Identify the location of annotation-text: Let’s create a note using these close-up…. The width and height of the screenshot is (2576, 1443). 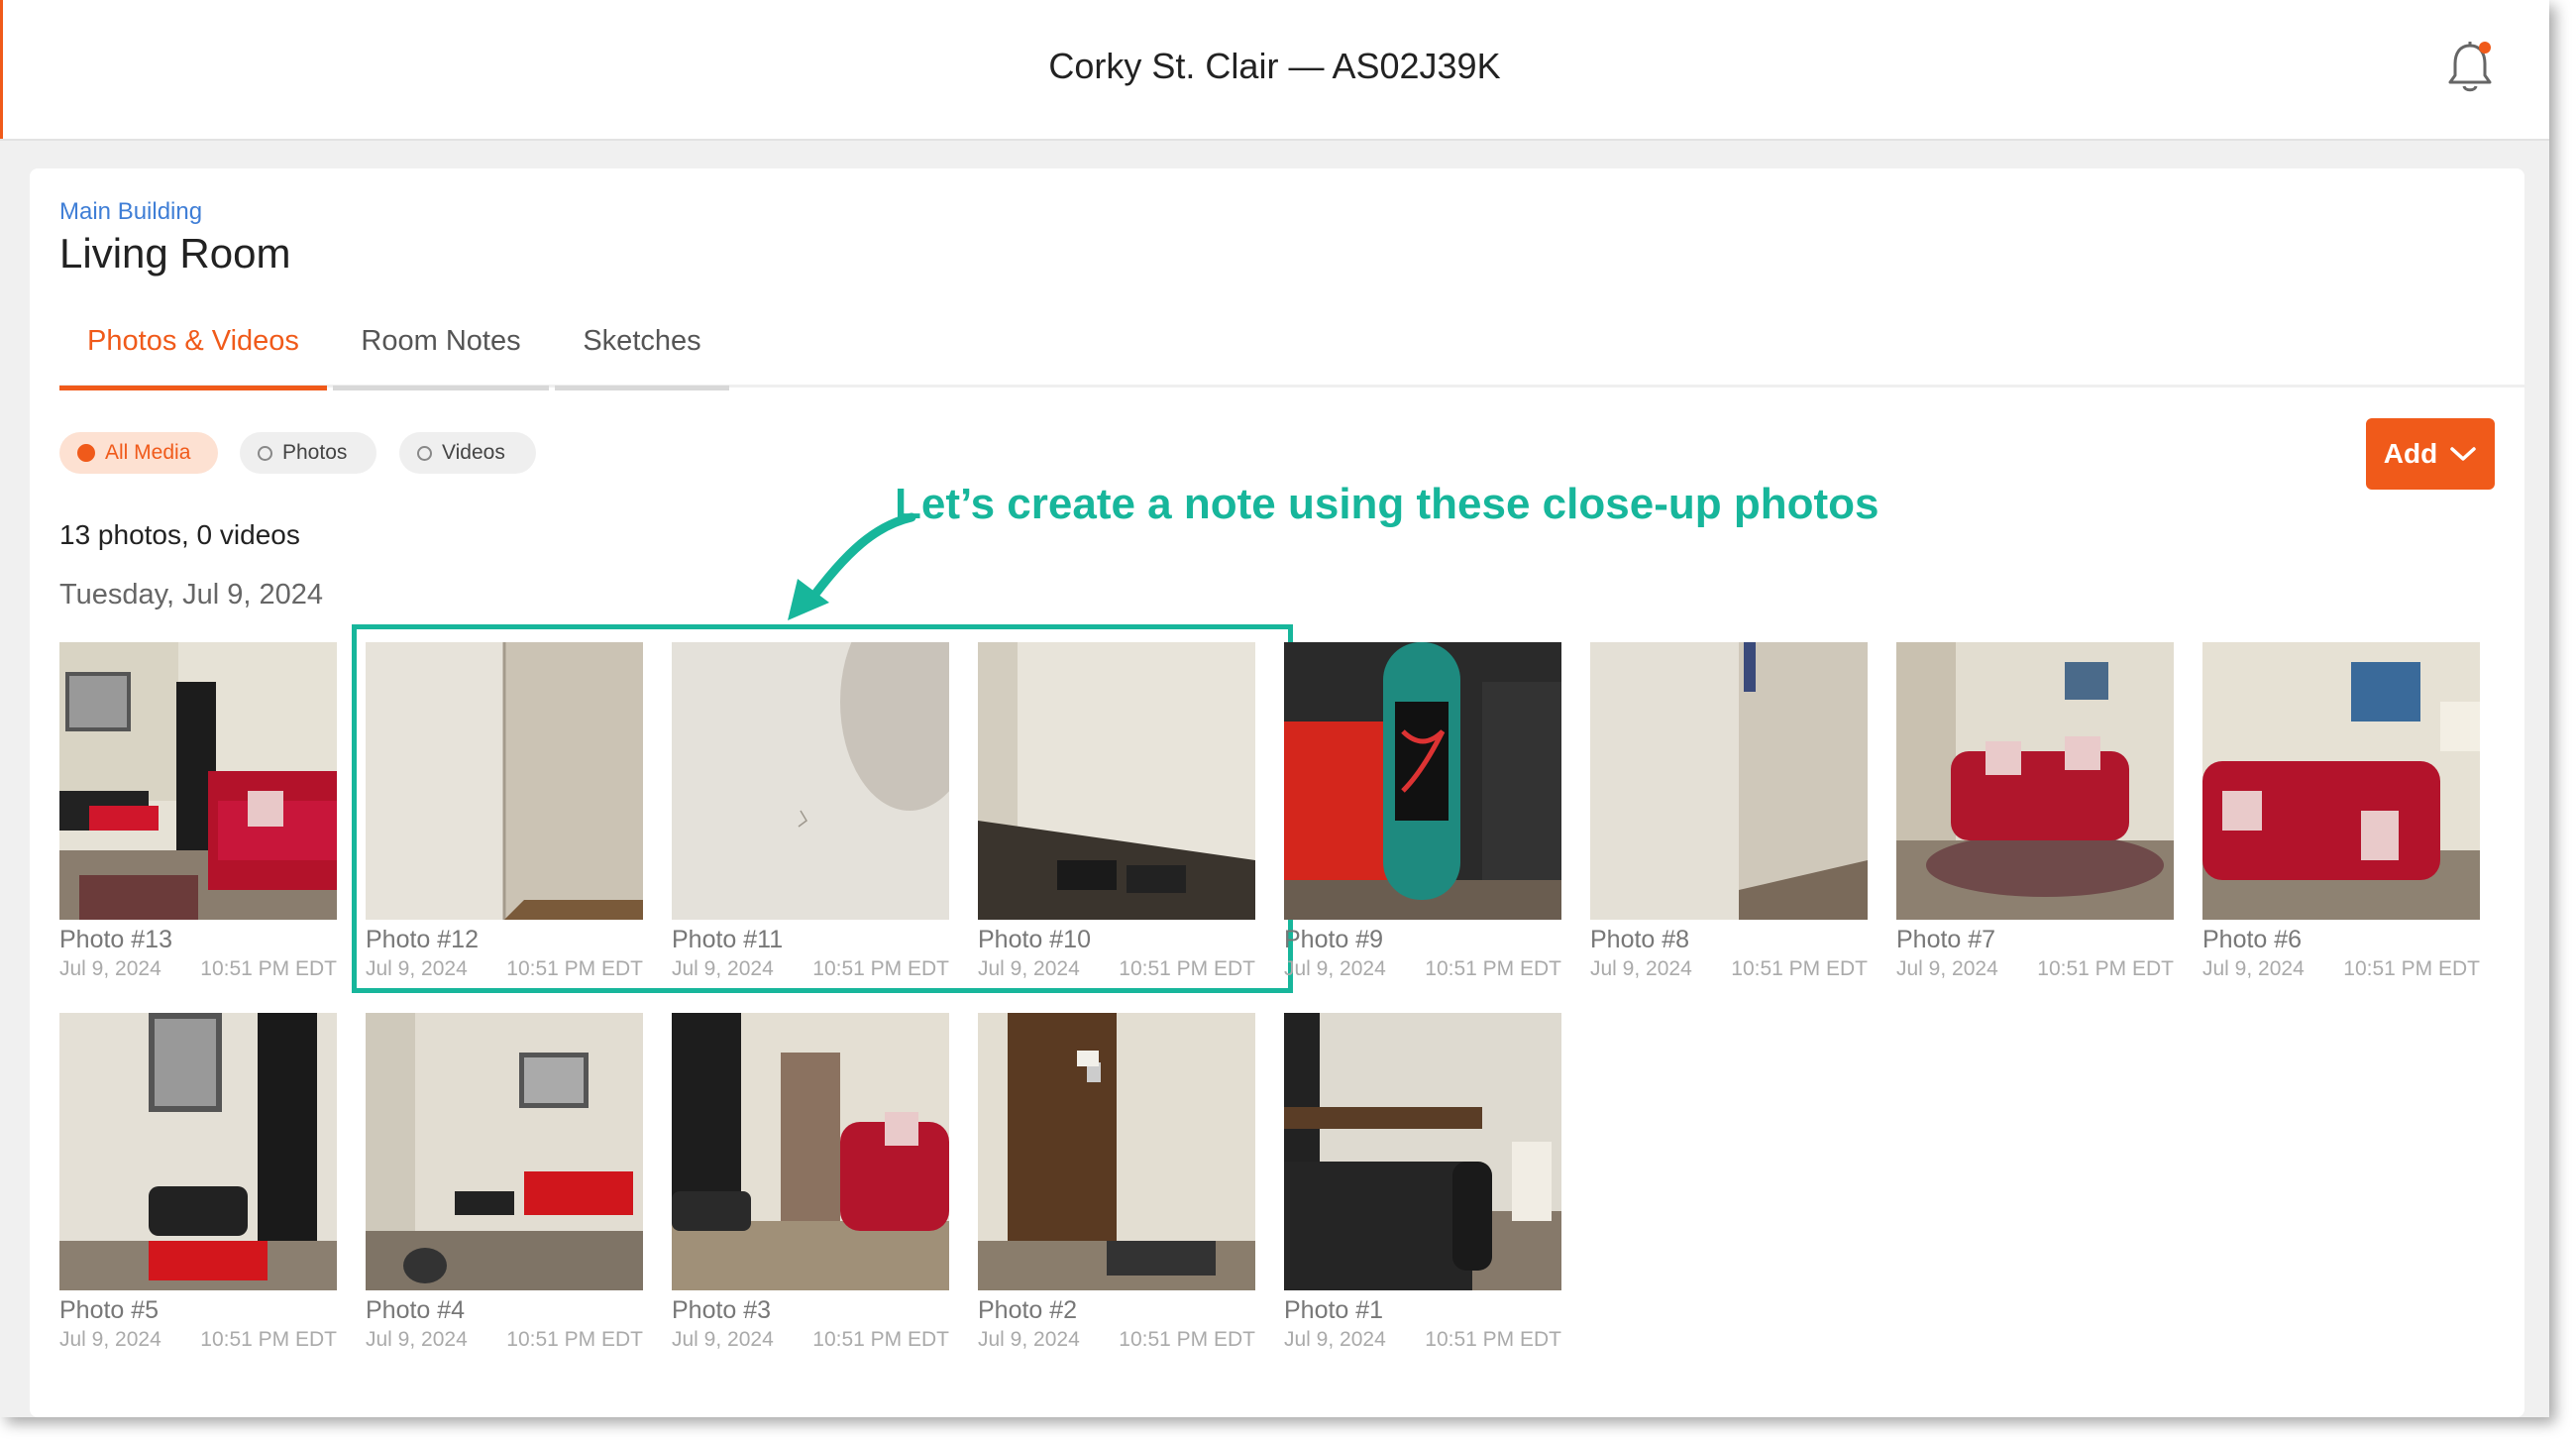
(1387, 504).